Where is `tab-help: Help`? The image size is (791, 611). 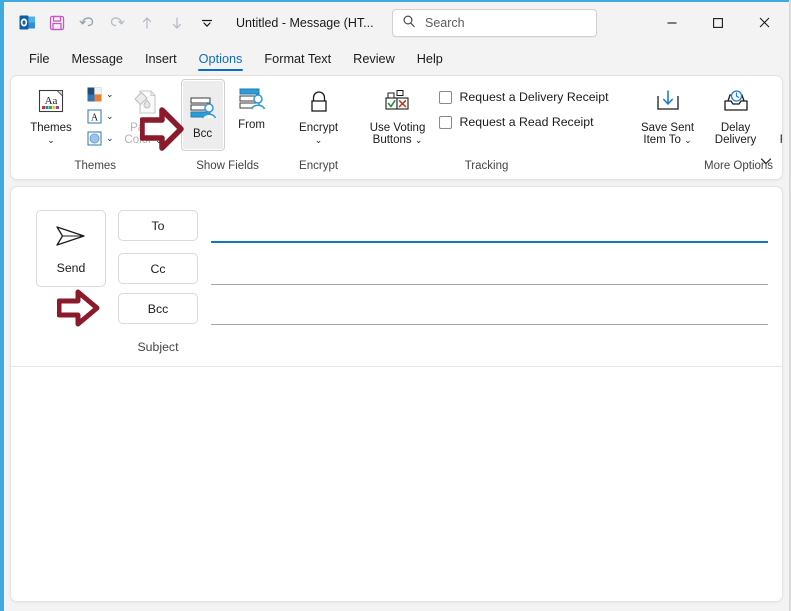
tab-help: Help is located at coordinates (430, 61).